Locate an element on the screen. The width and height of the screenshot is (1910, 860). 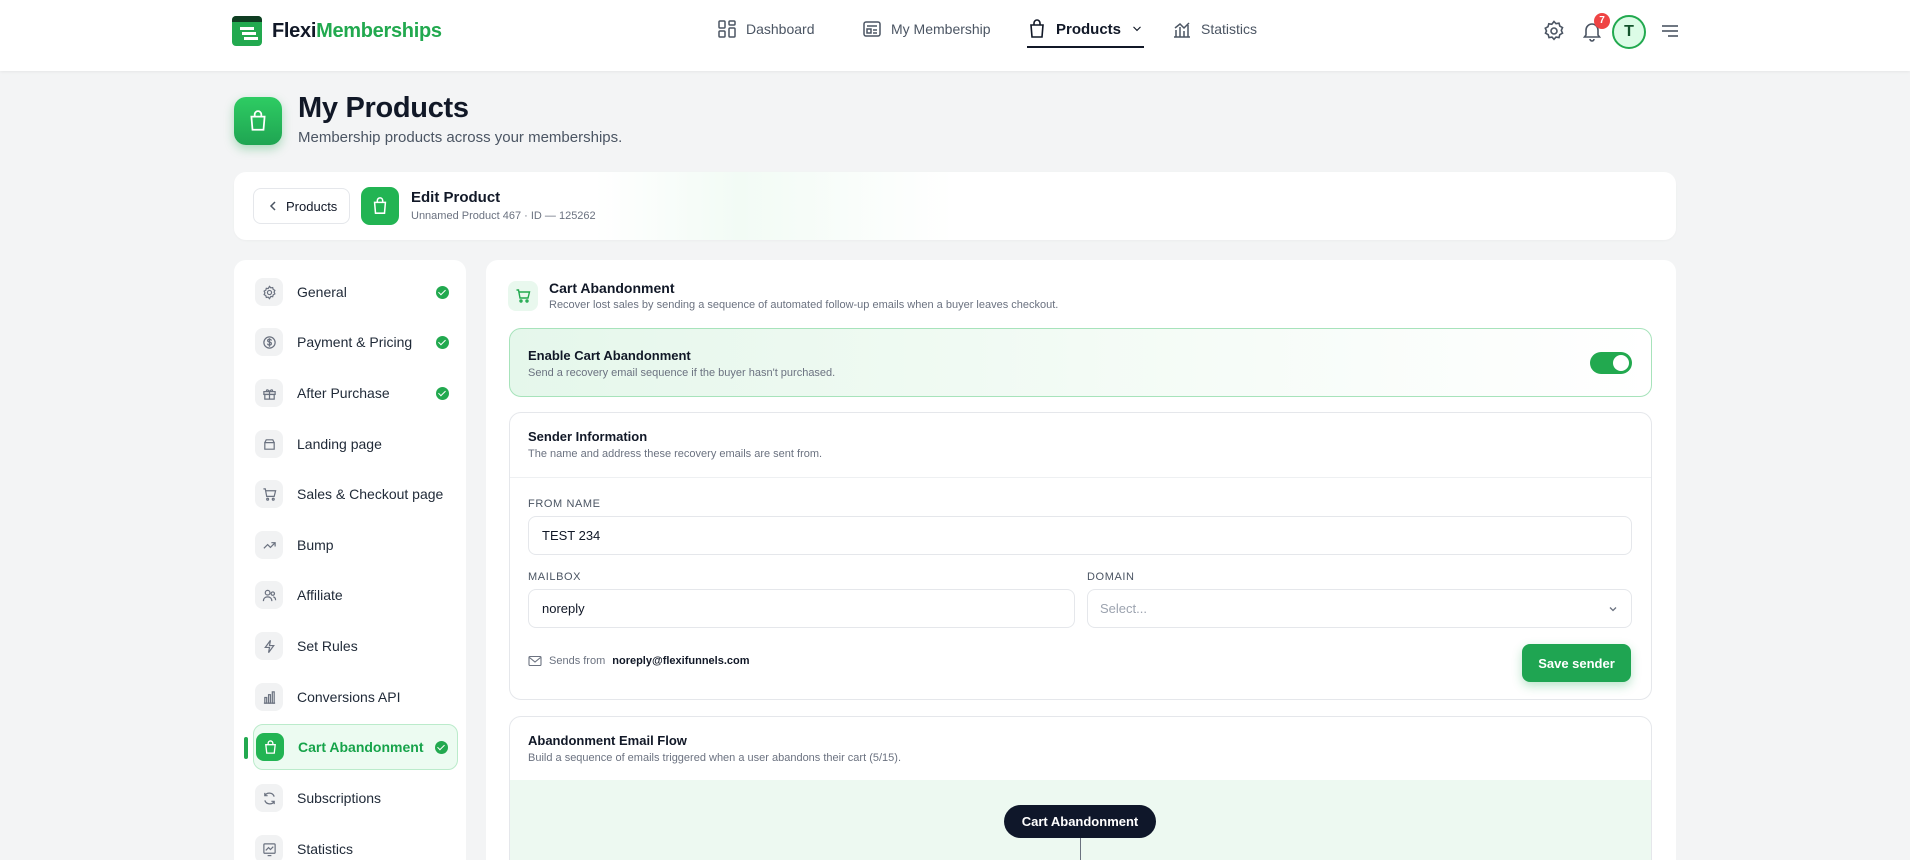
mailbox-label: MAILBOX is located at coordinates (555, 577).